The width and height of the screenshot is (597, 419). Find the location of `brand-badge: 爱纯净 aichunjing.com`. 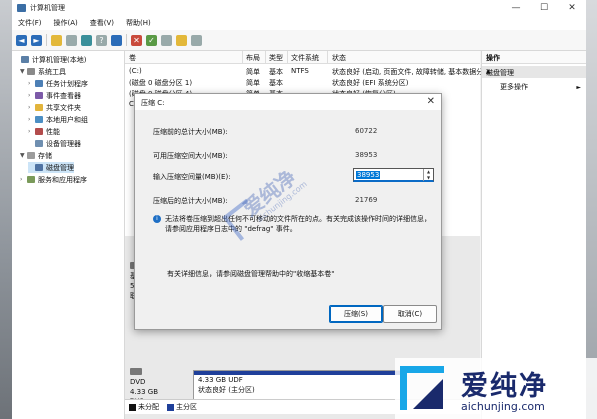

brand-badge: 爱纯净 aichunjing.com is located at coordinates (496, 388).